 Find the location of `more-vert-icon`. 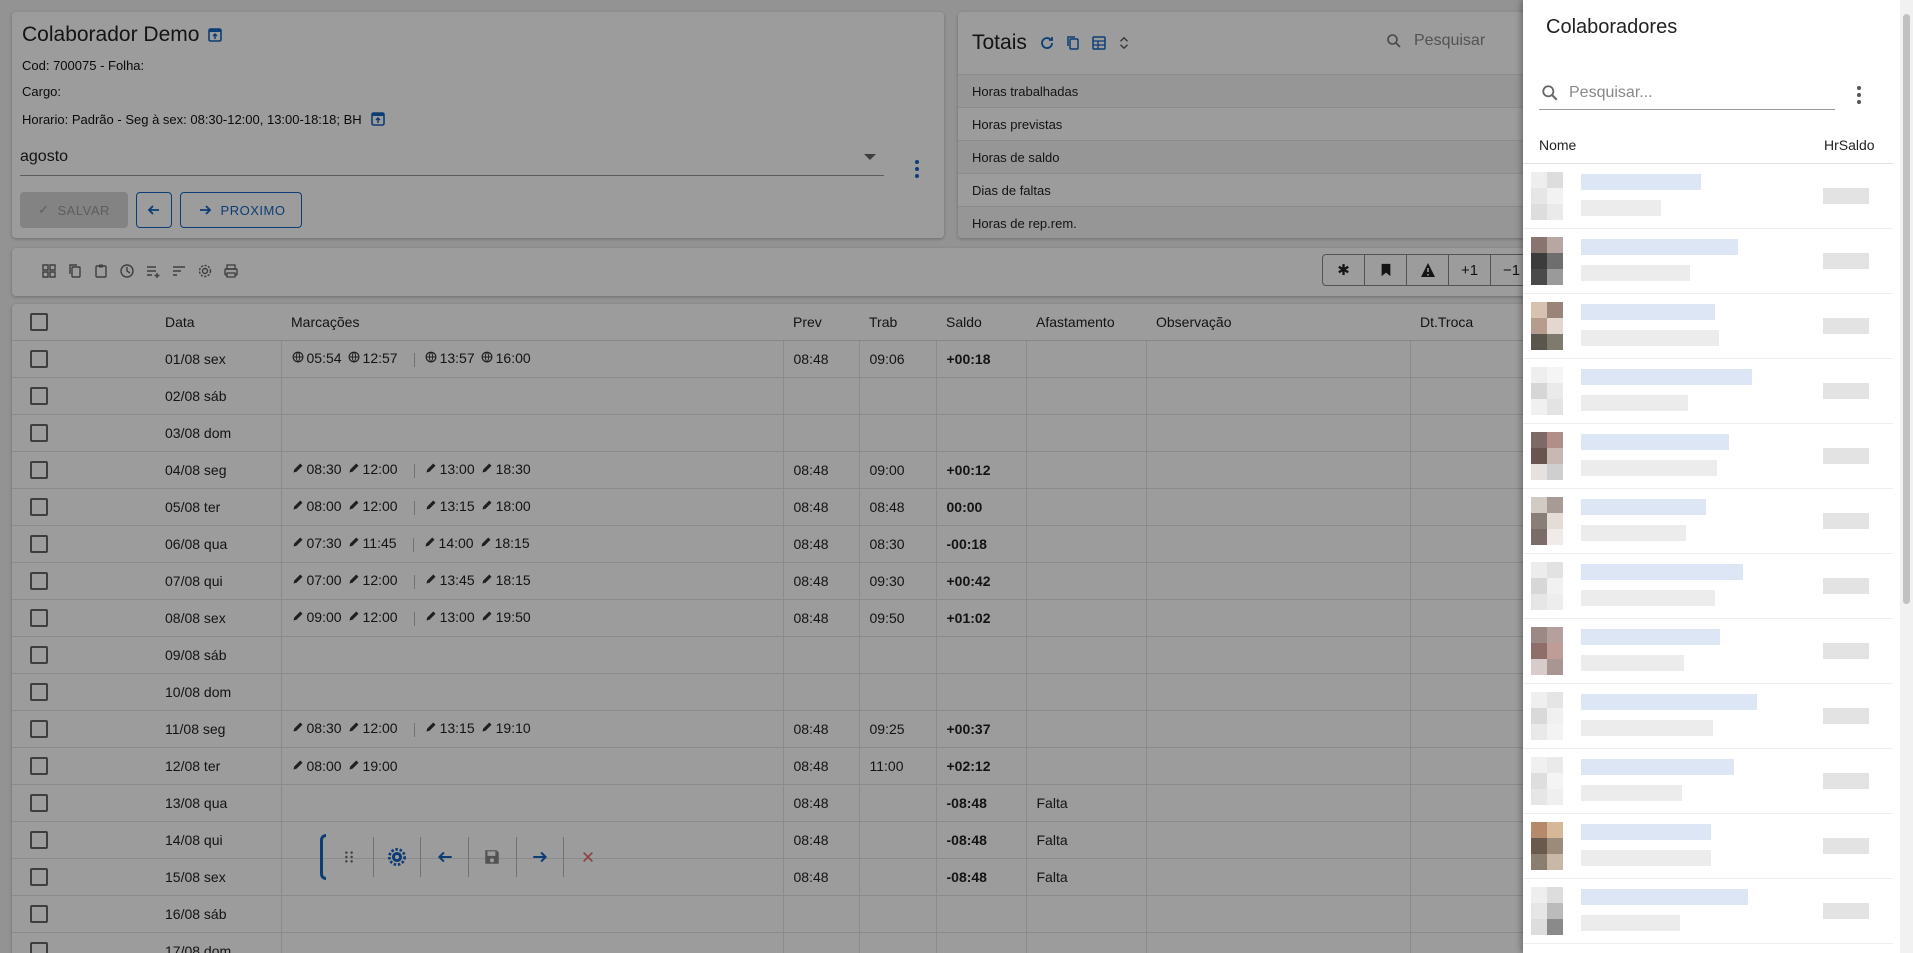

more-vert-icon is located at coordinates (1859, 95).